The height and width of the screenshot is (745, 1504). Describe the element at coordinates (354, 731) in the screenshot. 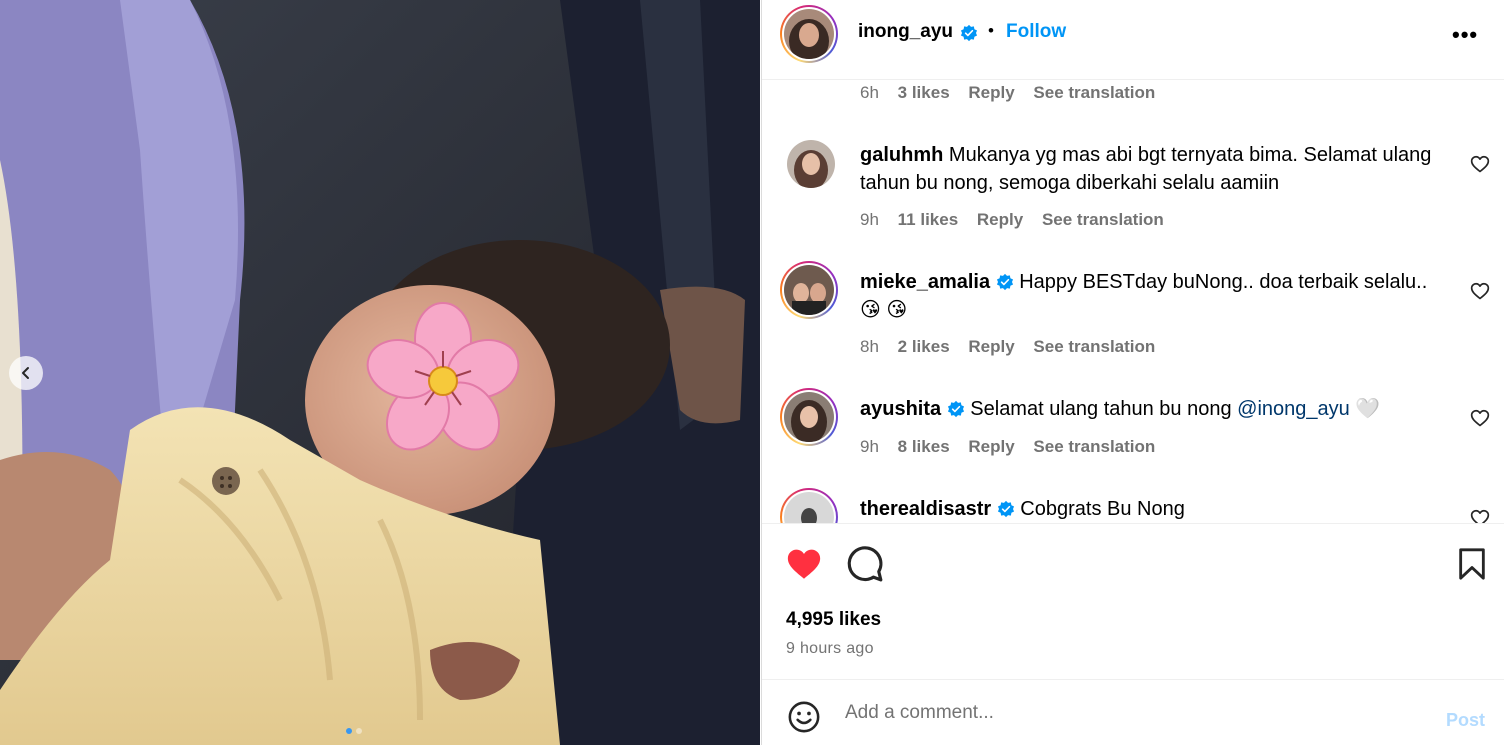

I see `carousel-indicator` at that location.